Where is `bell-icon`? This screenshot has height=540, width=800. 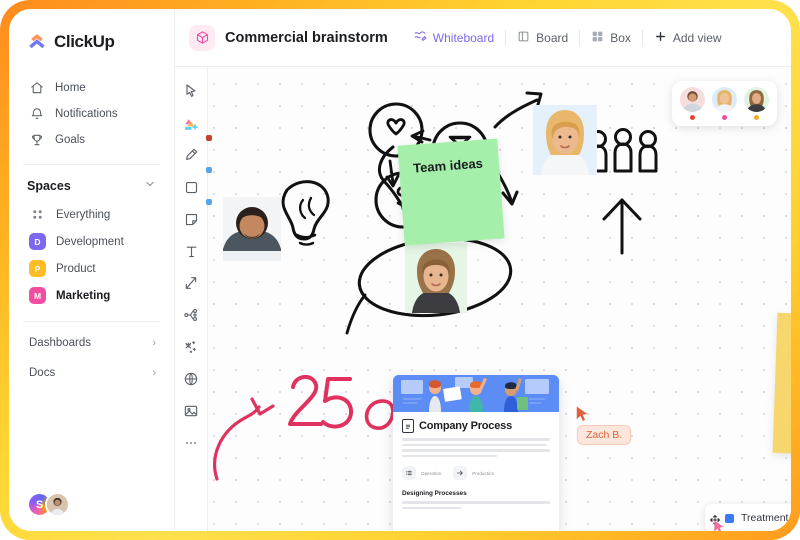
bell-icon is located at coordinates (36, 114).